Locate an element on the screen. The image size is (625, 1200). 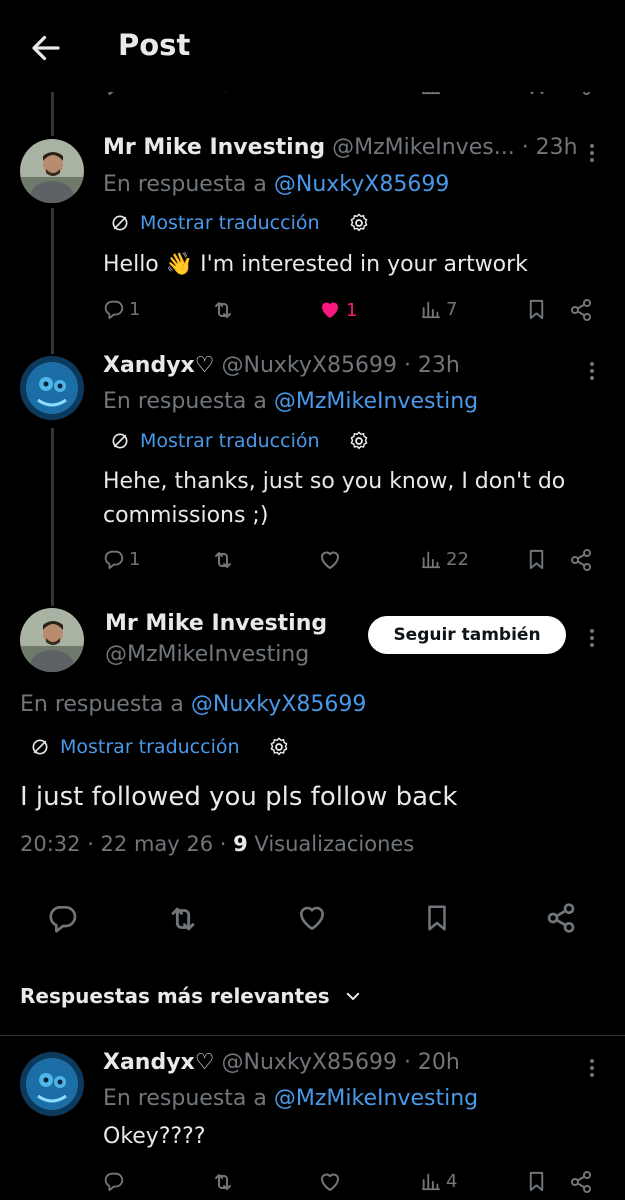
reply-action is located at coordinates (114, 1181).